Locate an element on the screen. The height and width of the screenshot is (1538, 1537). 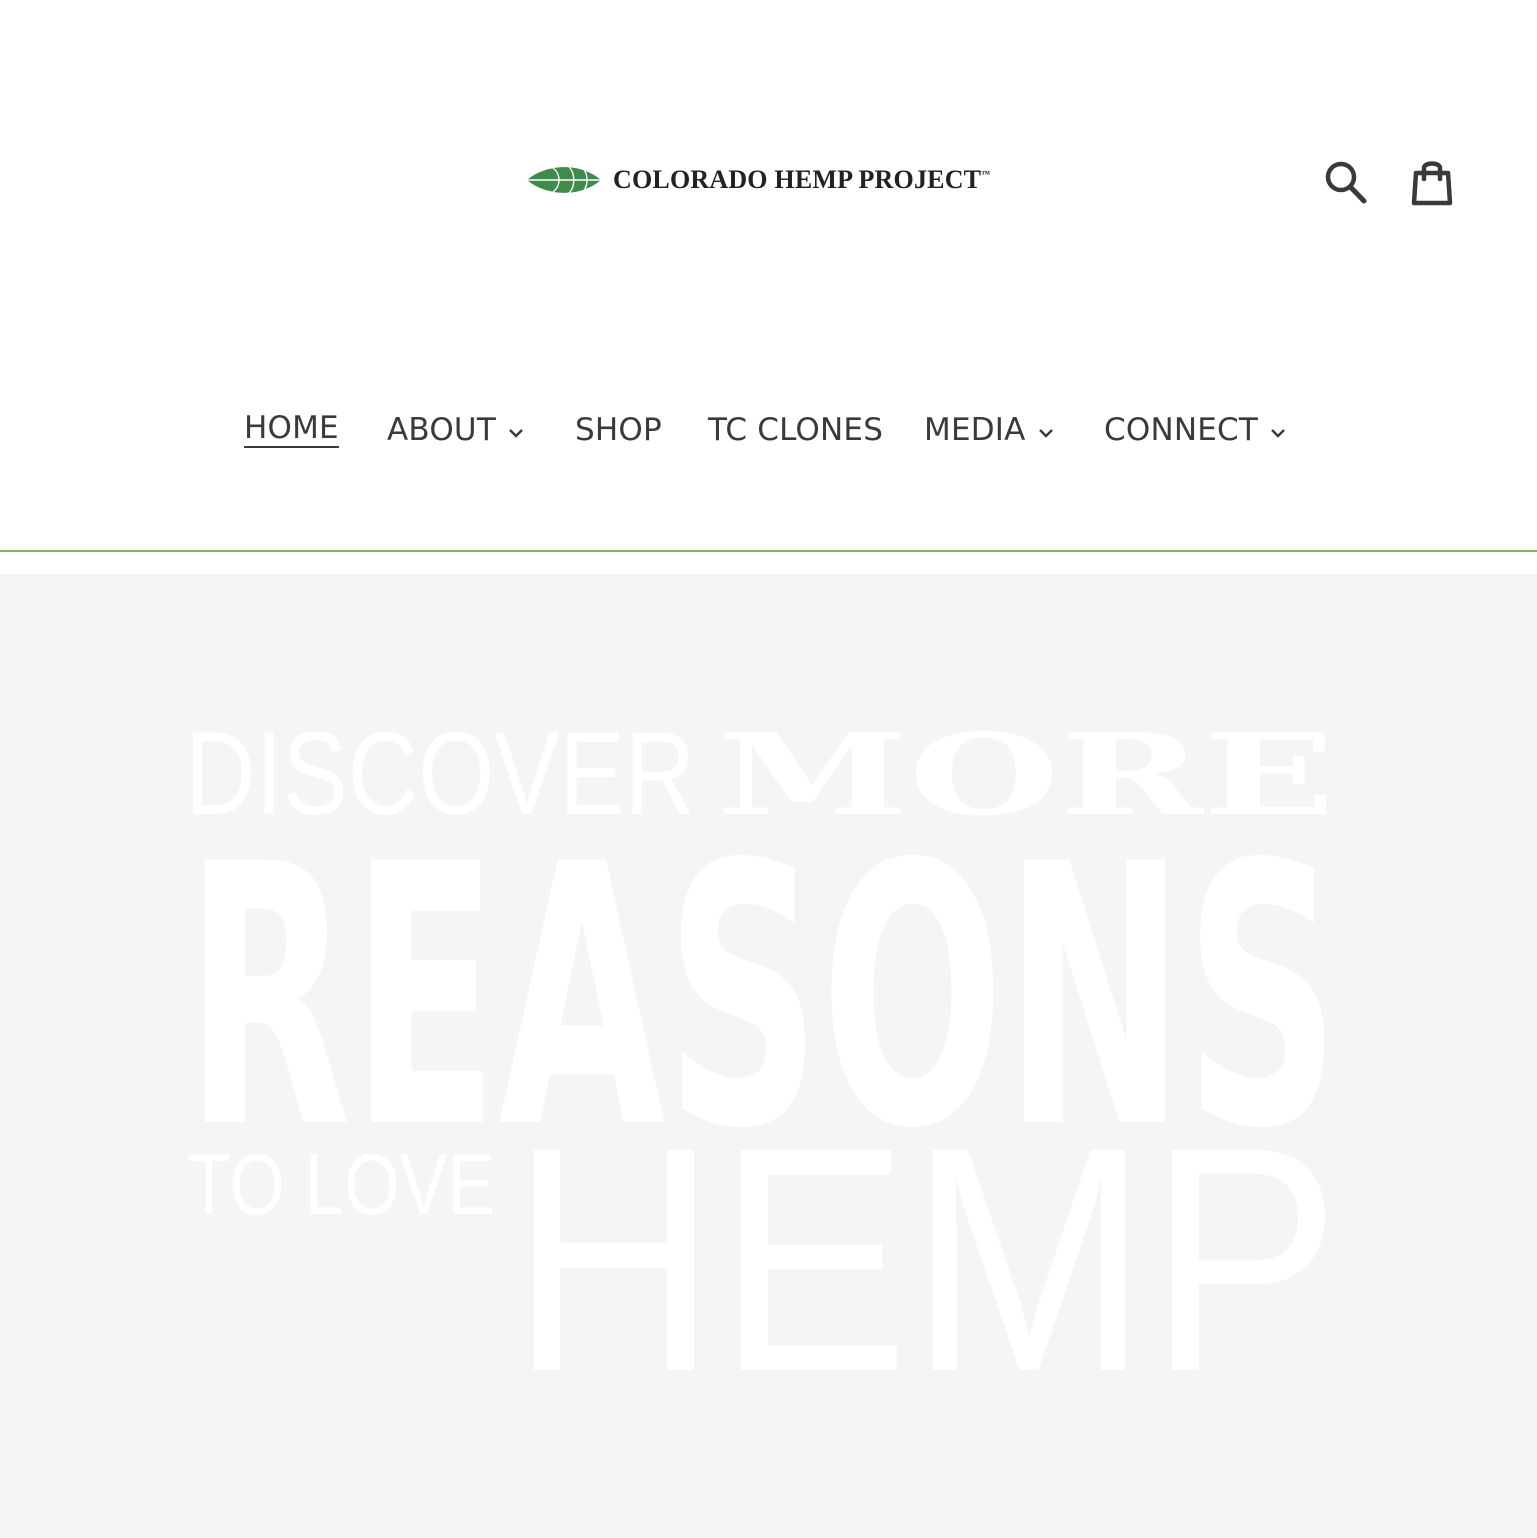
hero-line-to-love: TO LOVE is located at coordinates (341, 1185).